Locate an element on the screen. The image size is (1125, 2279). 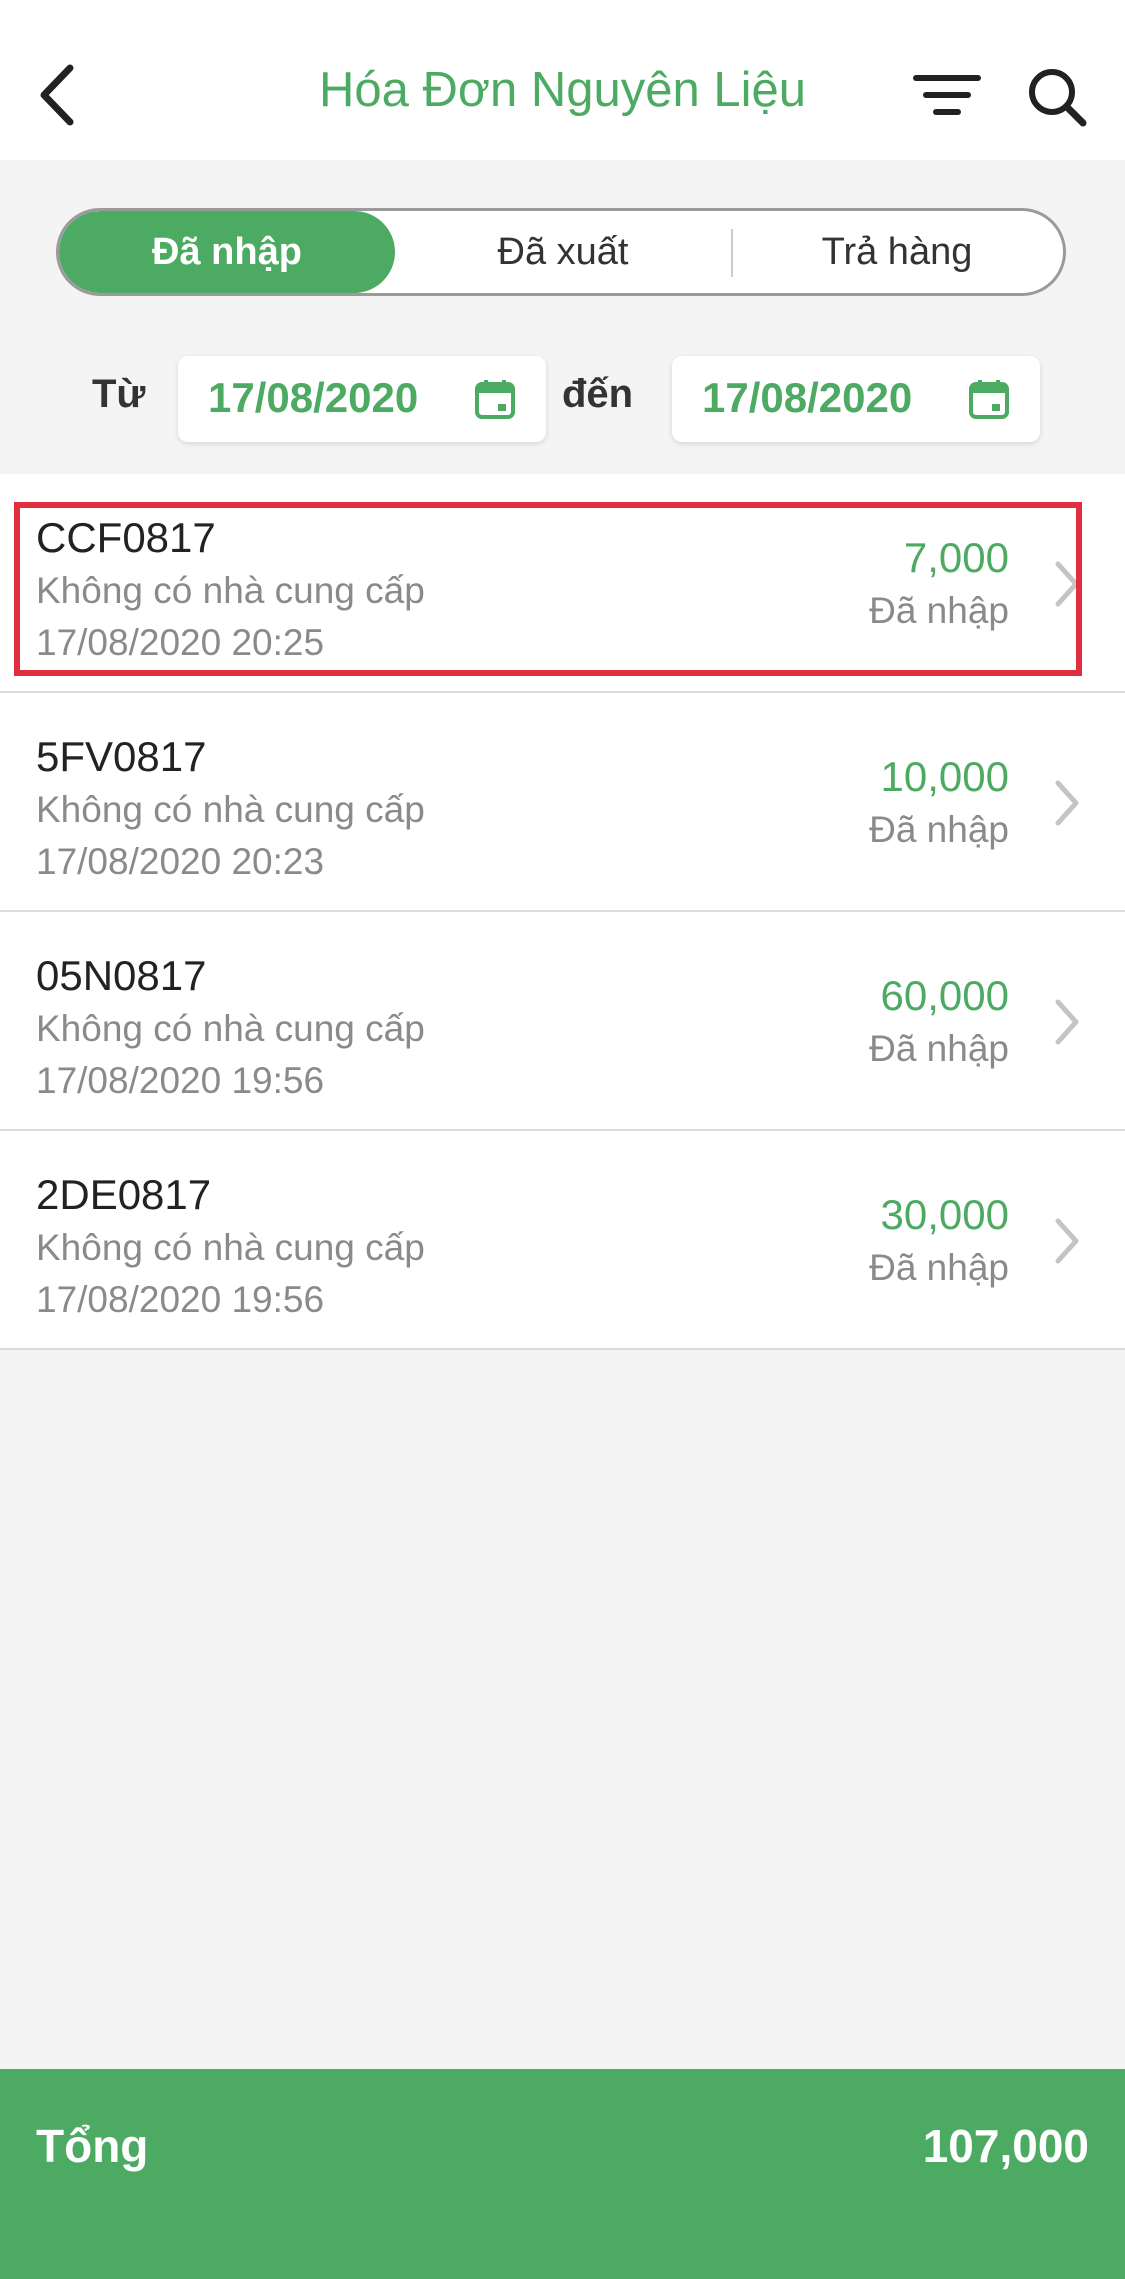
date-from-value: 17/08/2020 is located at coordinates (313, 397).